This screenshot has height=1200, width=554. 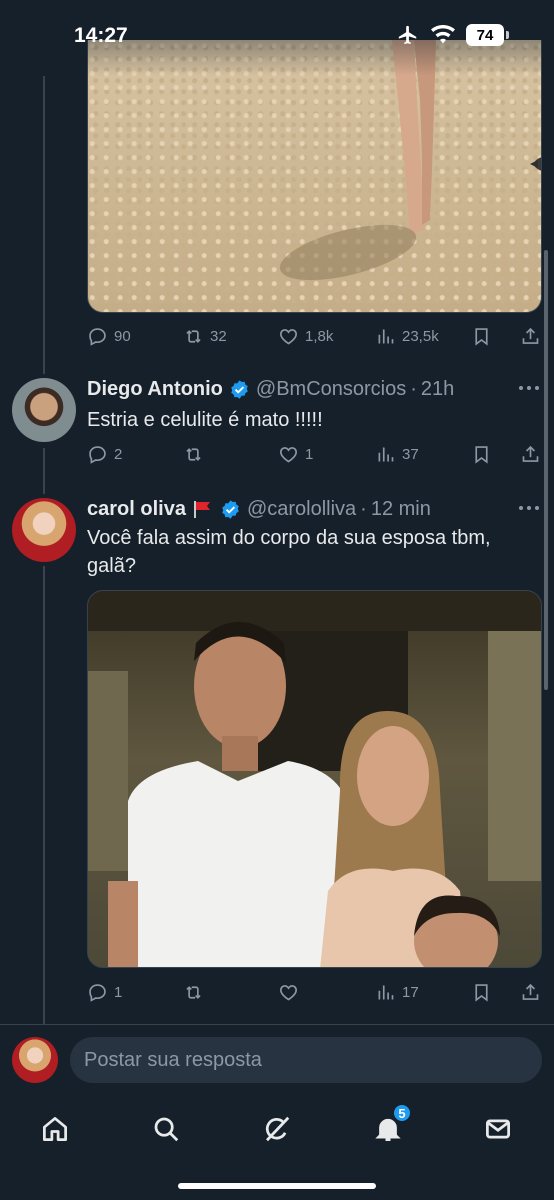 I want to click on like-button, so click(x=291, y=992).